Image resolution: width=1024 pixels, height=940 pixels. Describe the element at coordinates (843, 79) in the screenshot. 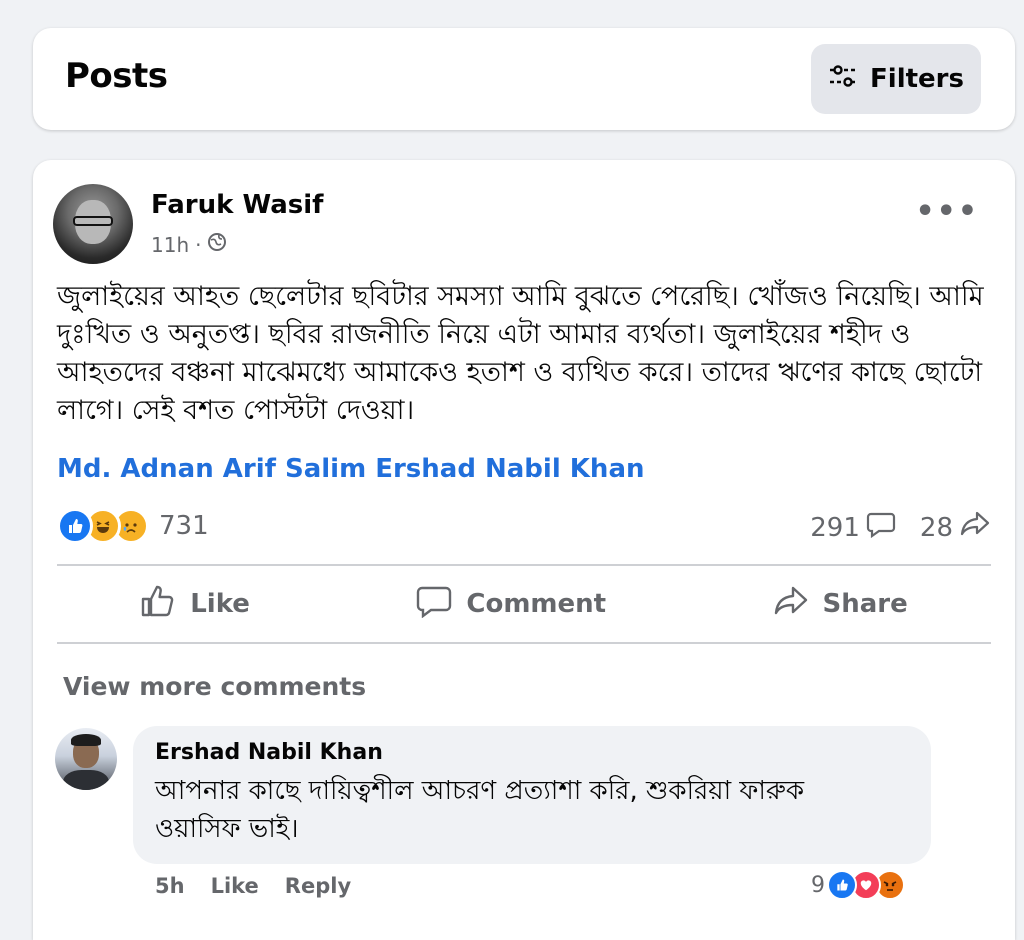

I see `filters-icon` at that location.